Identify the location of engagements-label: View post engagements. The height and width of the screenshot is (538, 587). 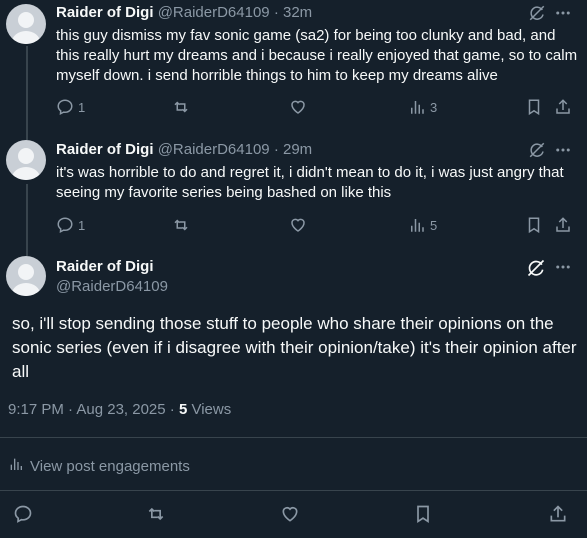
(110, 466).